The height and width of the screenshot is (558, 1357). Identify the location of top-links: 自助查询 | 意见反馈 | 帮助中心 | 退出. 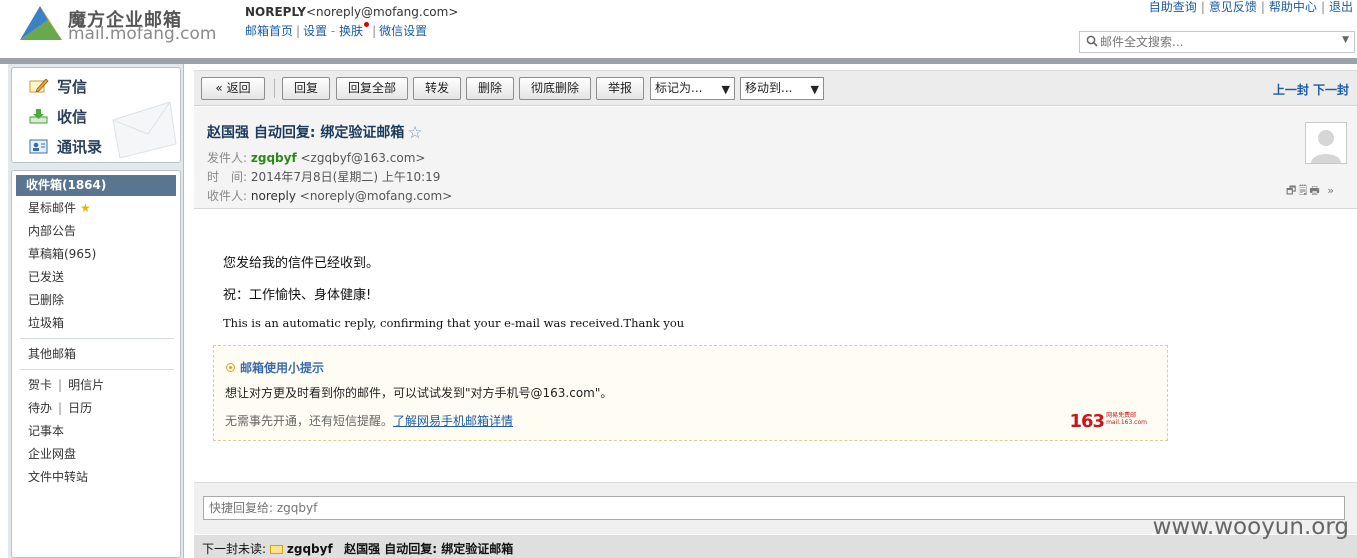
(1250, 7).